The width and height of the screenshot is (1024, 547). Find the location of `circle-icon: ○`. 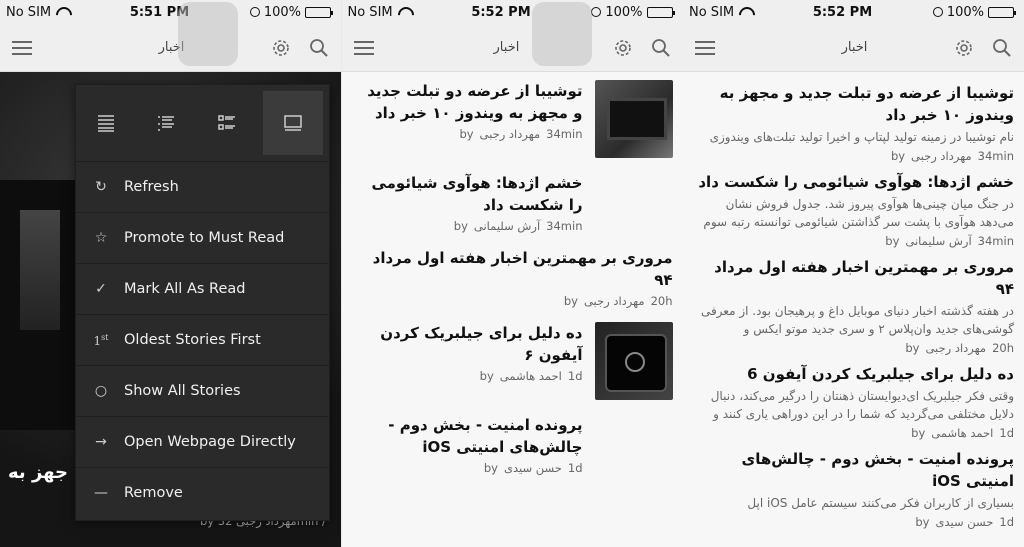

circle-icon: ○ is located at coordinates (101, 391).